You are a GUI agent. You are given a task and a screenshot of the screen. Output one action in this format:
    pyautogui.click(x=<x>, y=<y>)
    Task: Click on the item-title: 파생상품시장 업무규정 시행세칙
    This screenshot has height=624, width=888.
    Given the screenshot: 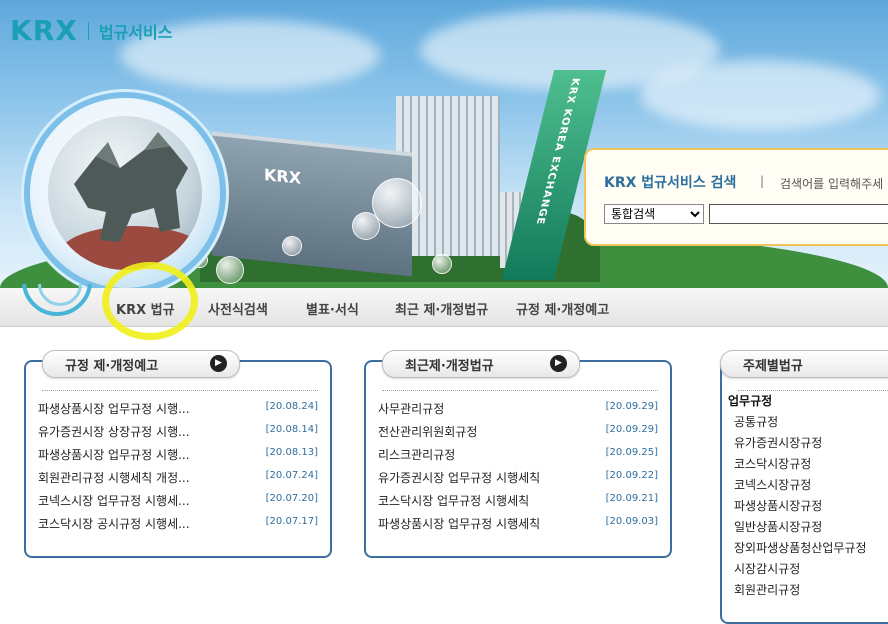 What is the action you would take?
    pyautogui.click(x=459, y=523)
    